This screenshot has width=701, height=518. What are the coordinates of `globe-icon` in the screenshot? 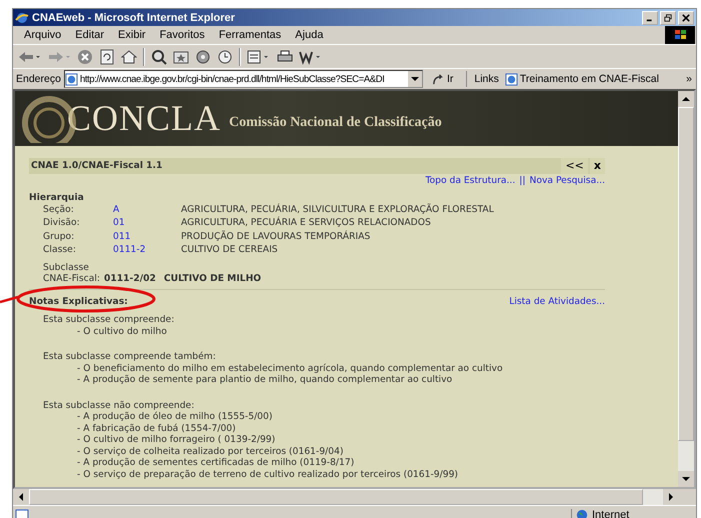 It's located at (582, 513).